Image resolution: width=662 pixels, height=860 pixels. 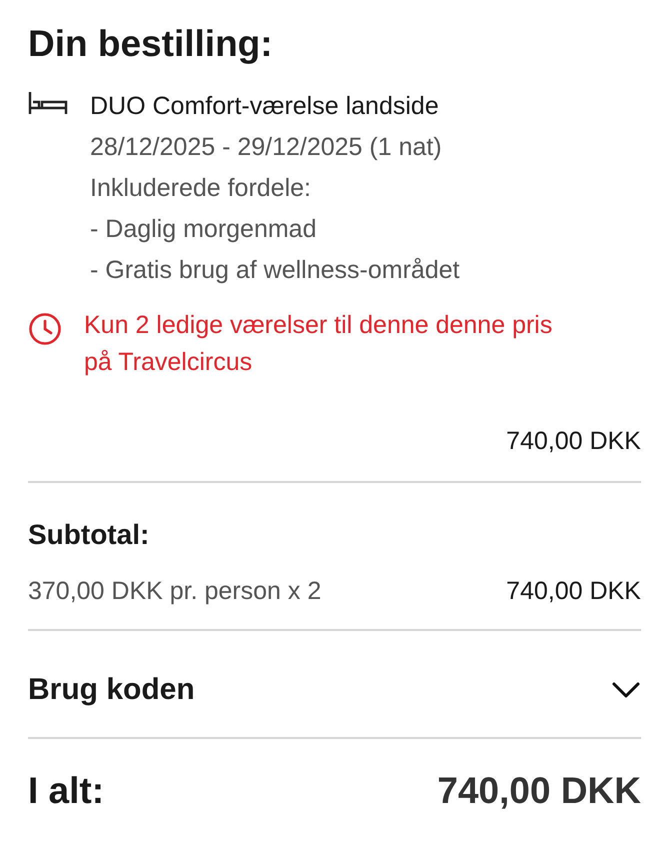 I want to click on price-per-person: 370,00 DKK pr. person x 2, so click(x=175, y=591).